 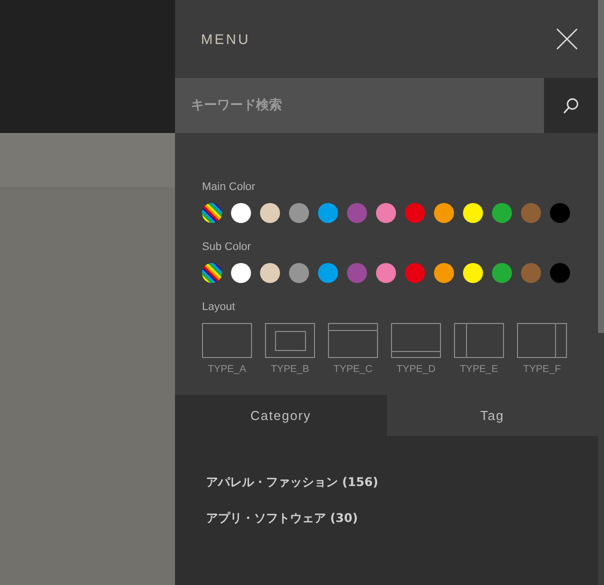 I want to click on menu-title: MENU, so click(x=225, y=39).